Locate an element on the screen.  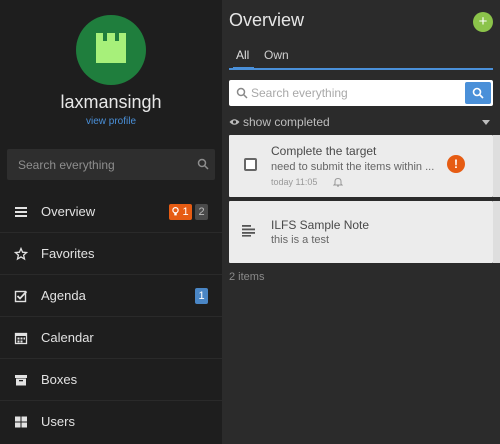
note-icon is located at coordinates (248, 231).